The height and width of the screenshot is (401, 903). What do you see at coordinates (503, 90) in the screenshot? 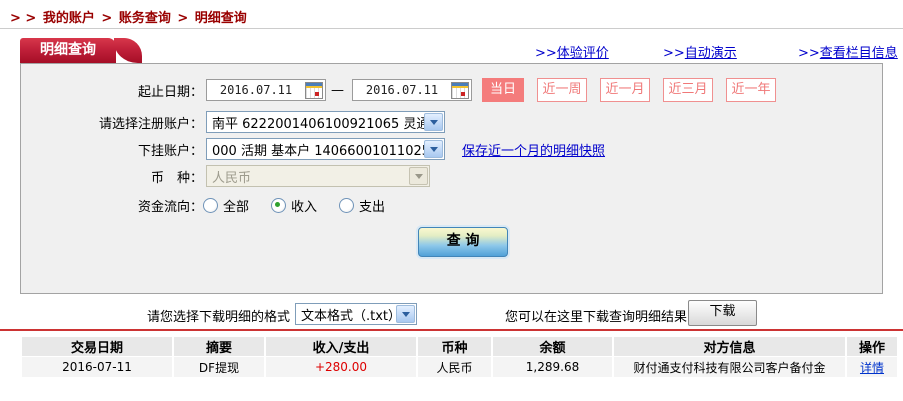
I see `quick-range-today-button: 当日` at bounding box center [503, 90].